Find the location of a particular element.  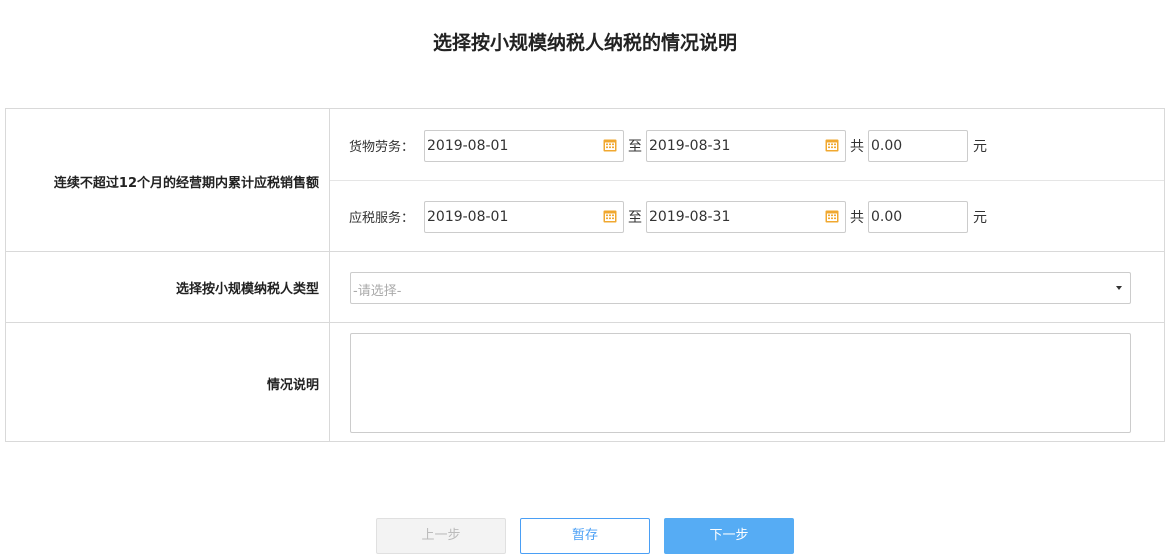

goods-unit-label: 元 is located at coordinates (980, 147).